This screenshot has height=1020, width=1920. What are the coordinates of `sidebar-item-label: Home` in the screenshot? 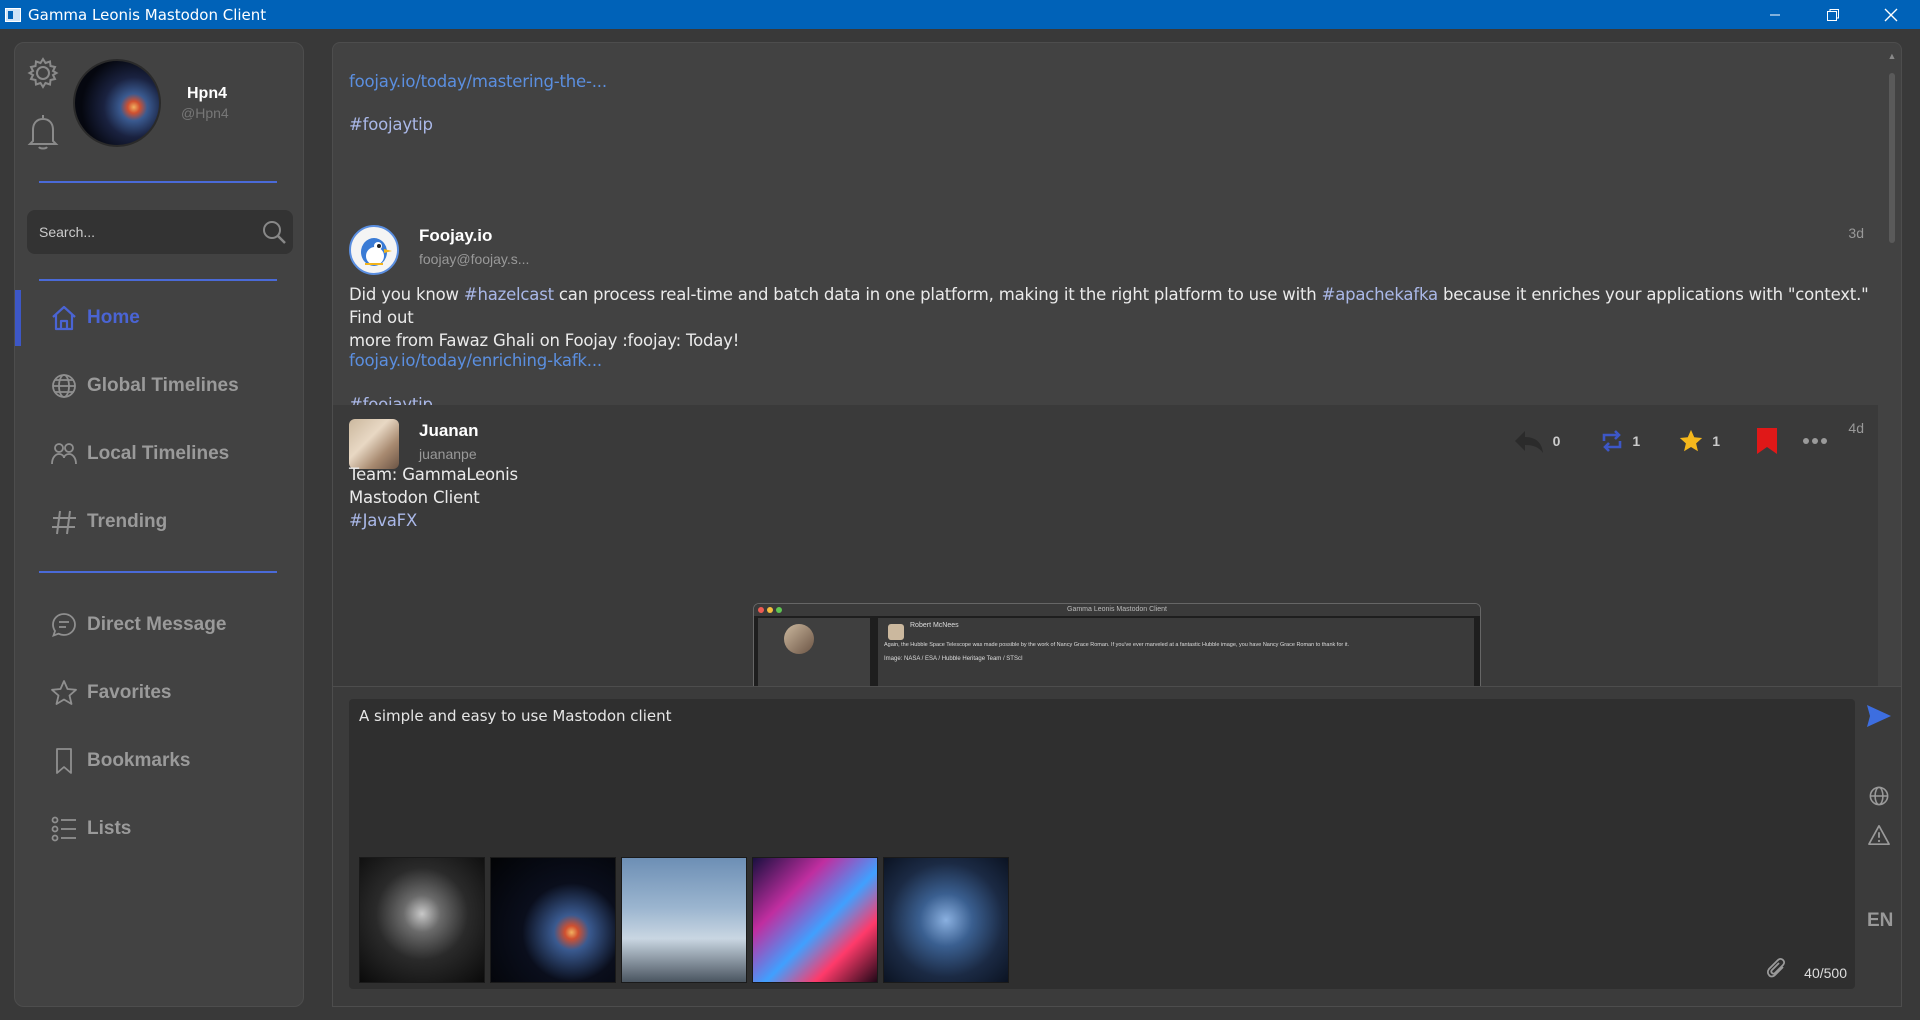 It's located at (113, 317).